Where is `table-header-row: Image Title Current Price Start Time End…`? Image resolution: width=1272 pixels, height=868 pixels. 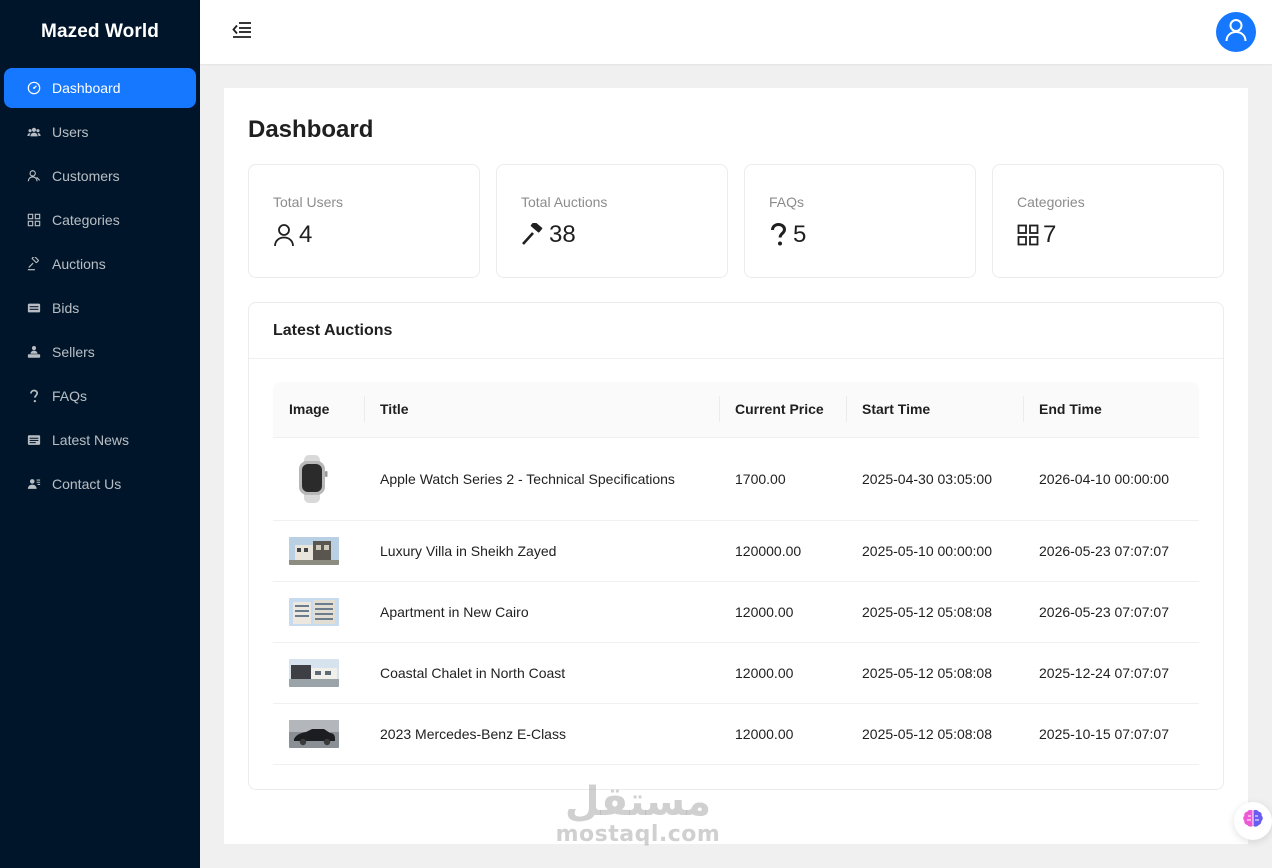 table-header-row: Image Title Current Price Start Time End… is located at coordinates (736, 410).